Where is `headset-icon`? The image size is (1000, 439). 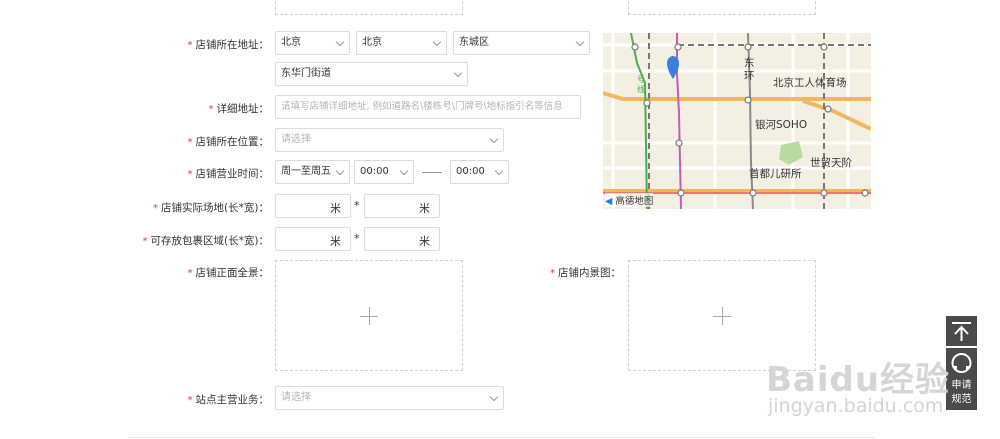
headset-icon is located at coordinates (961, 363).